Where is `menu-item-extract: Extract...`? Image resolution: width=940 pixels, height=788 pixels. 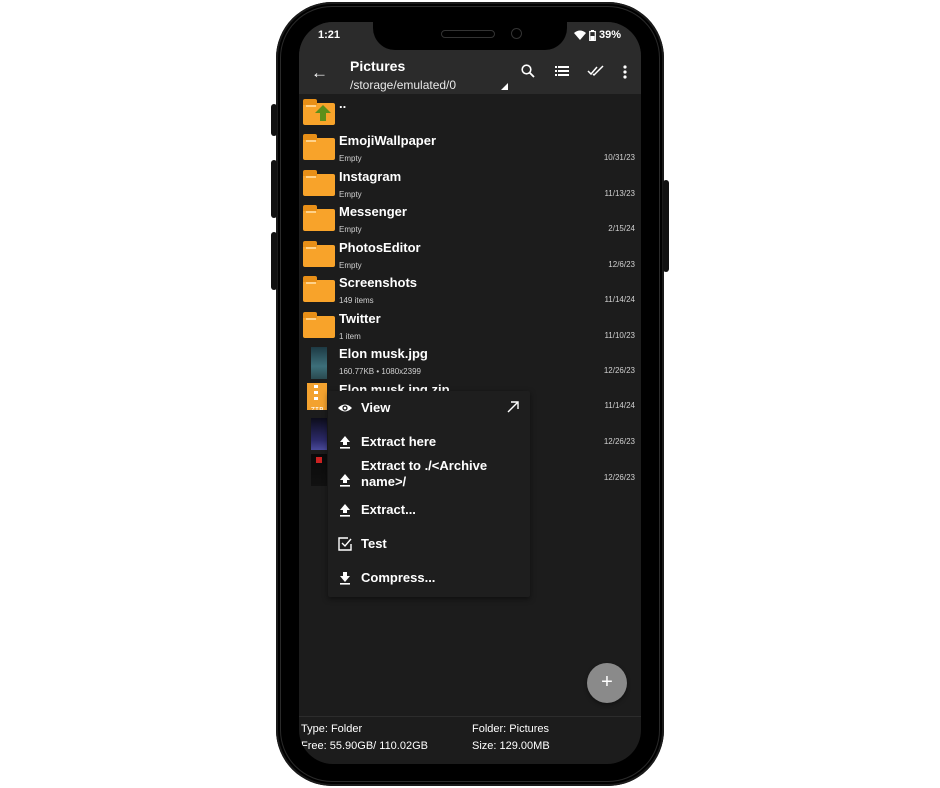
menu-item-extract: Extract... is located at coordinates (429, 511).